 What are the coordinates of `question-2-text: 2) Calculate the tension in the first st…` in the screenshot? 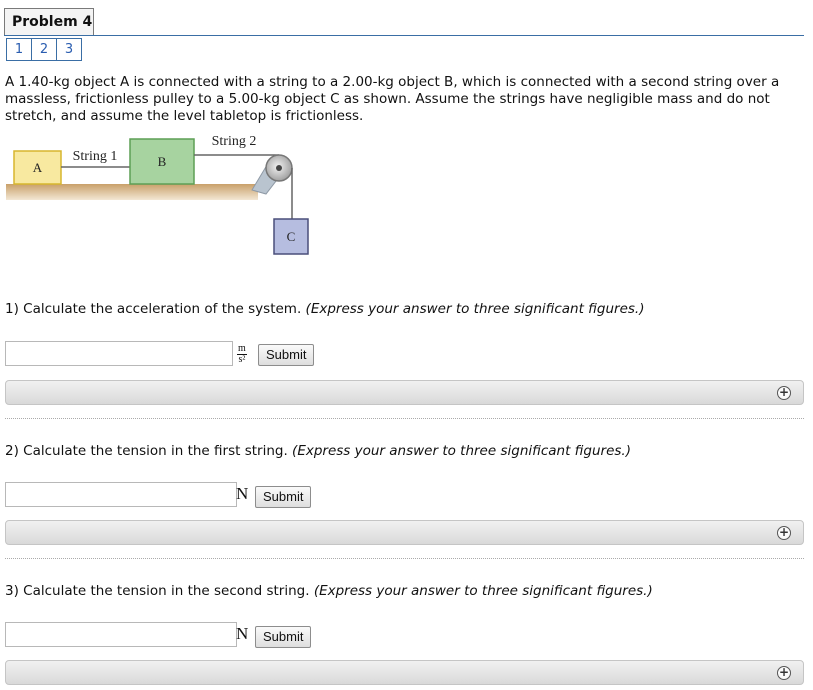 It's located at (146, 451).